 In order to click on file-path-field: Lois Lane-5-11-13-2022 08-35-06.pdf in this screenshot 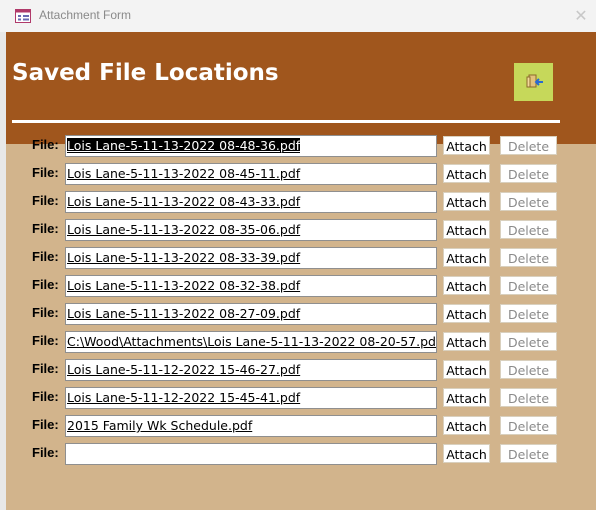, I will do `click(251, 230)`.